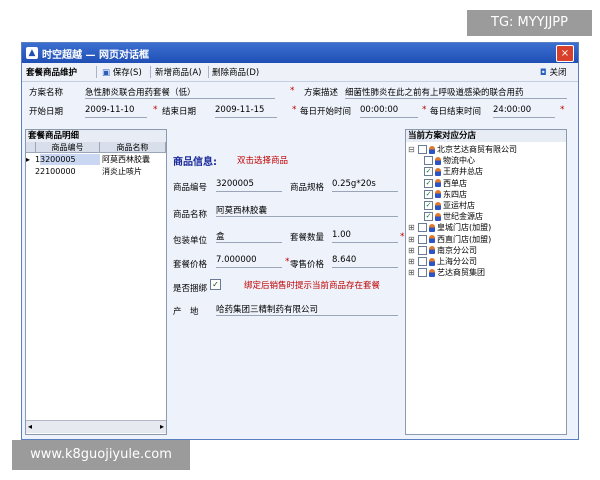  I want to click on close-window-button: ×, so click(565, 53).